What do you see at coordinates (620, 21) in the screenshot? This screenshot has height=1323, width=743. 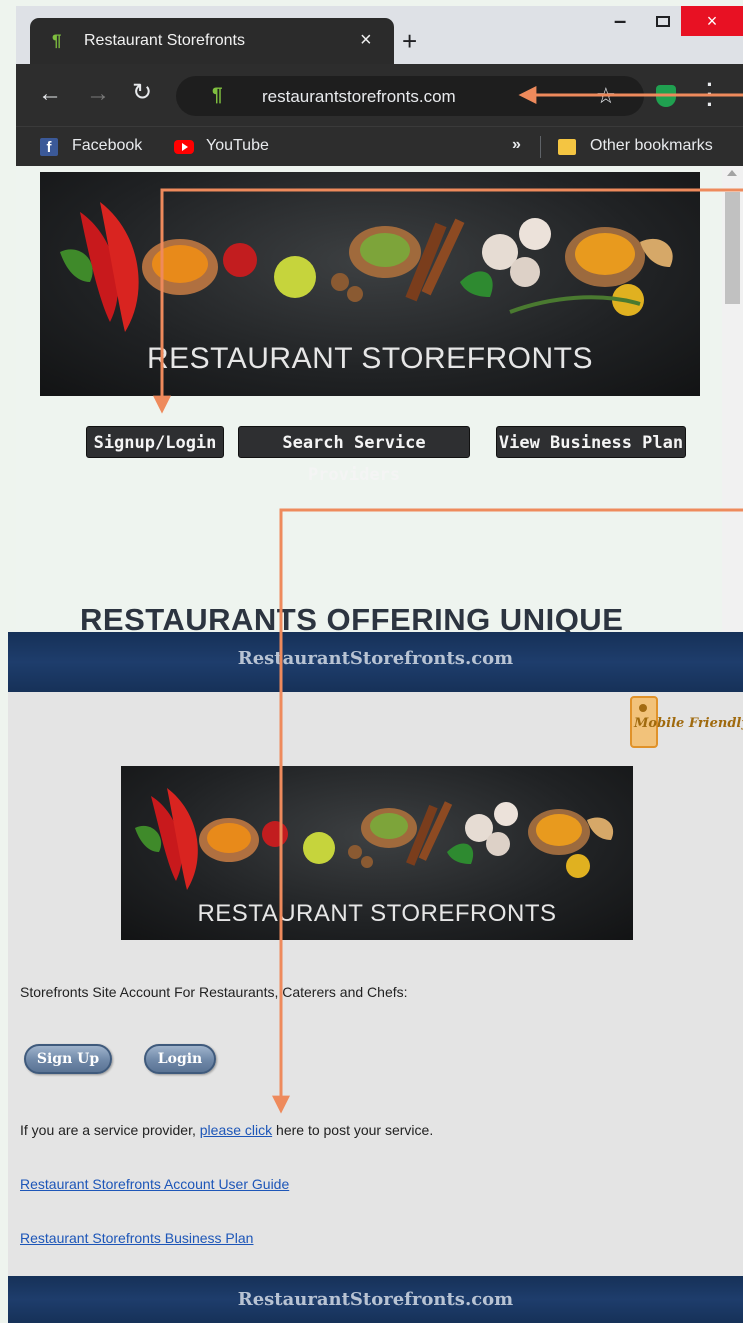 I see `minimize-button: –` at bounding box center [620, 21].